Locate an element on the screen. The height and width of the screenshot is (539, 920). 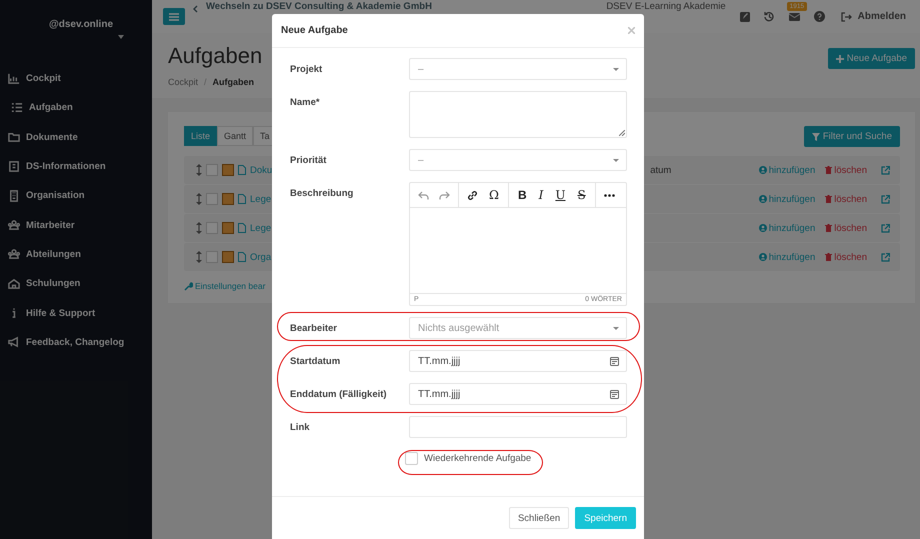
account-name: @dsev.online is located at coordinates (76, 24).